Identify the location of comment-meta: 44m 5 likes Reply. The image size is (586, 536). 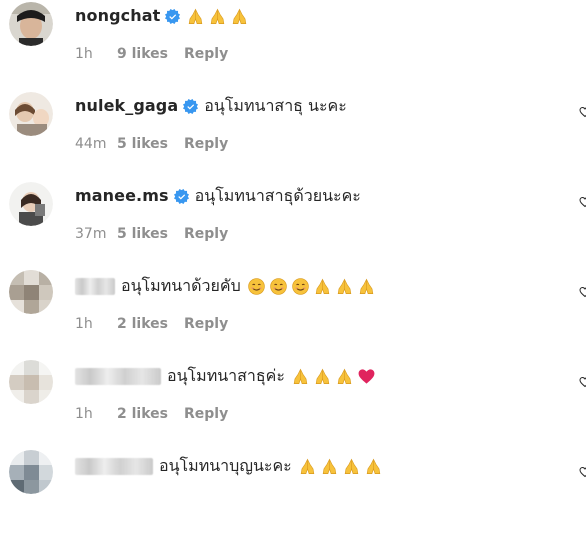
(151, 144).